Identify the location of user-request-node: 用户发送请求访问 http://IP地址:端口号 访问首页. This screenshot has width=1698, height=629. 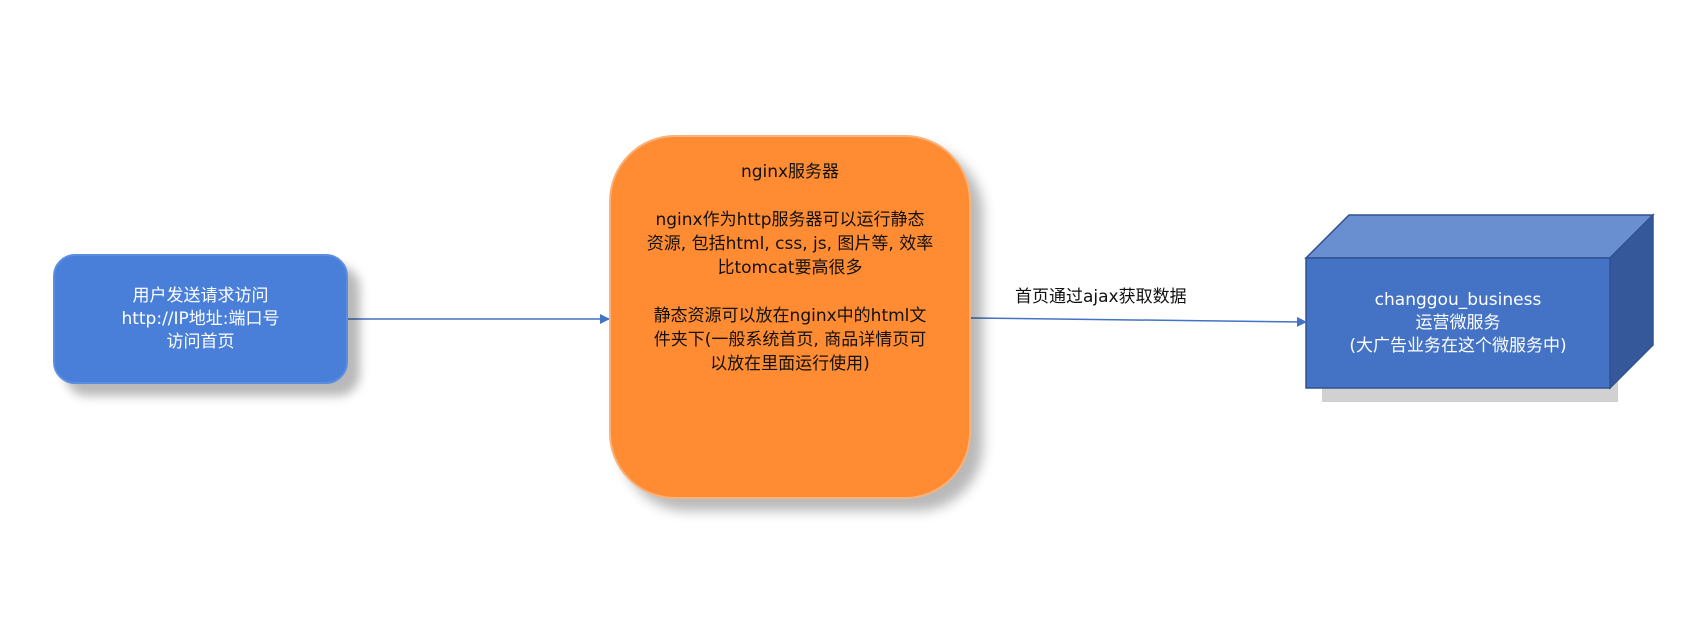
(200, 319).